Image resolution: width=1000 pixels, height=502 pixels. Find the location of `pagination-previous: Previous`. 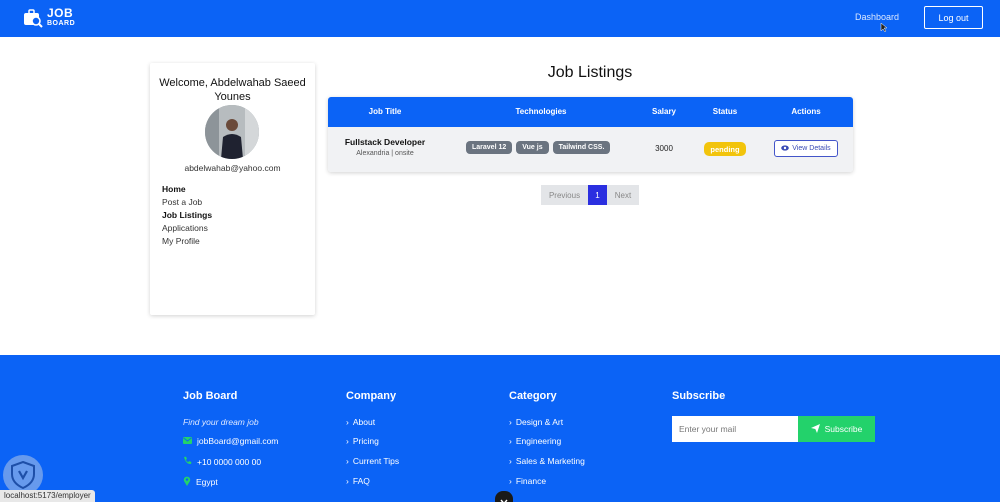

pagination-previous: Previous is located at coordinates (564, 195).